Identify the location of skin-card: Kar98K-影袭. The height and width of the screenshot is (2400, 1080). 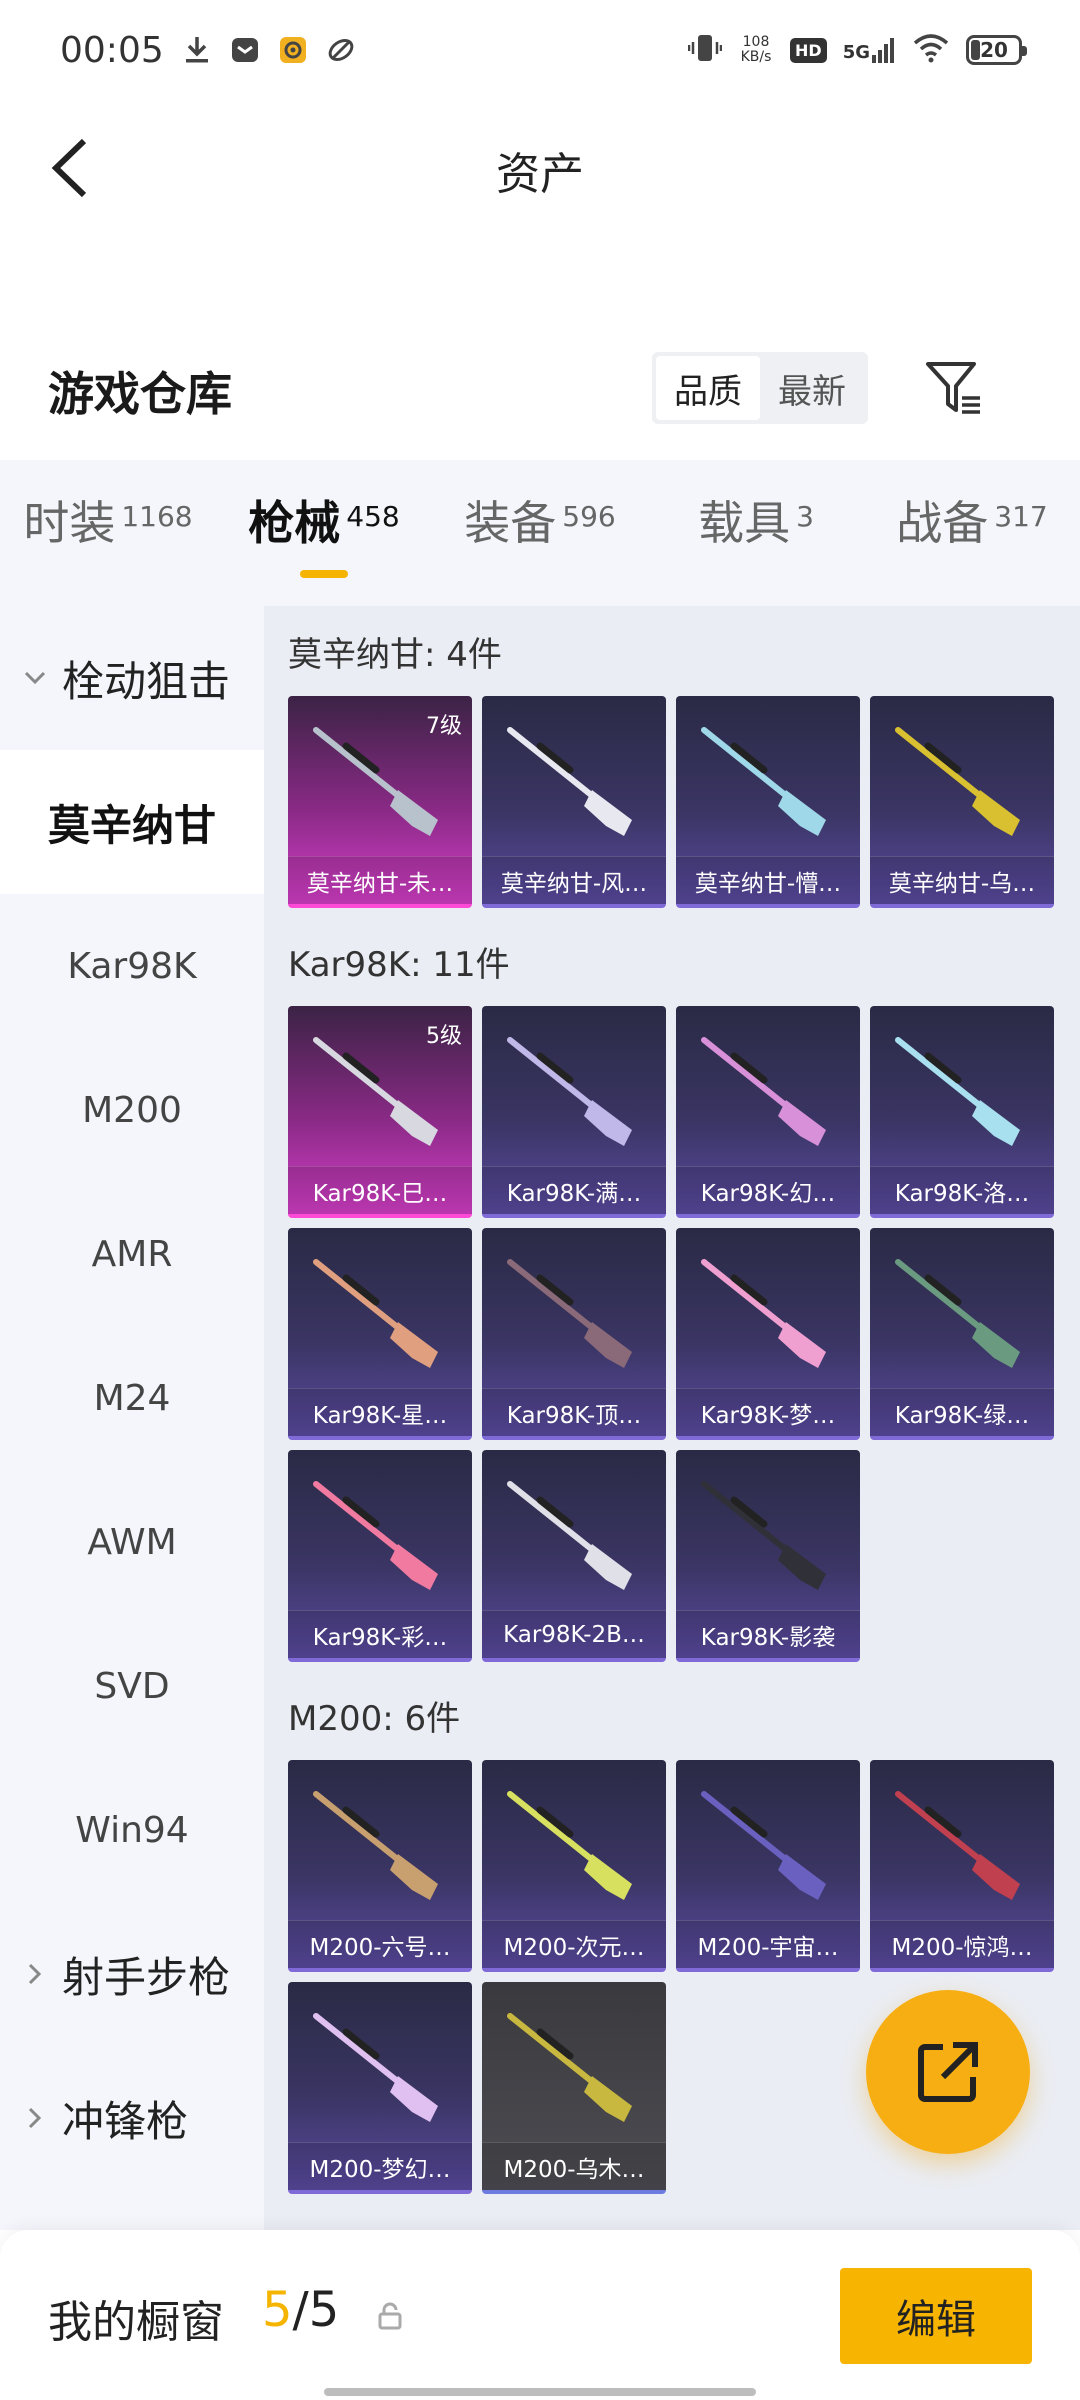
(768, 1556).